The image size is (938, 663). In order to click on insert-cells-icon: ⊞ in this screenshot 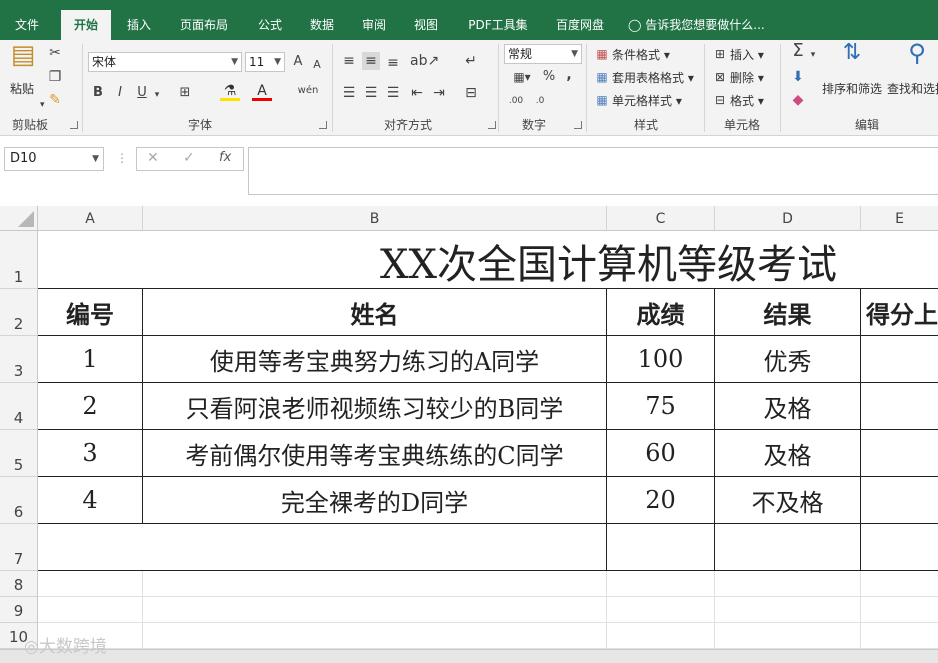, I will do `click(720, 54)`.